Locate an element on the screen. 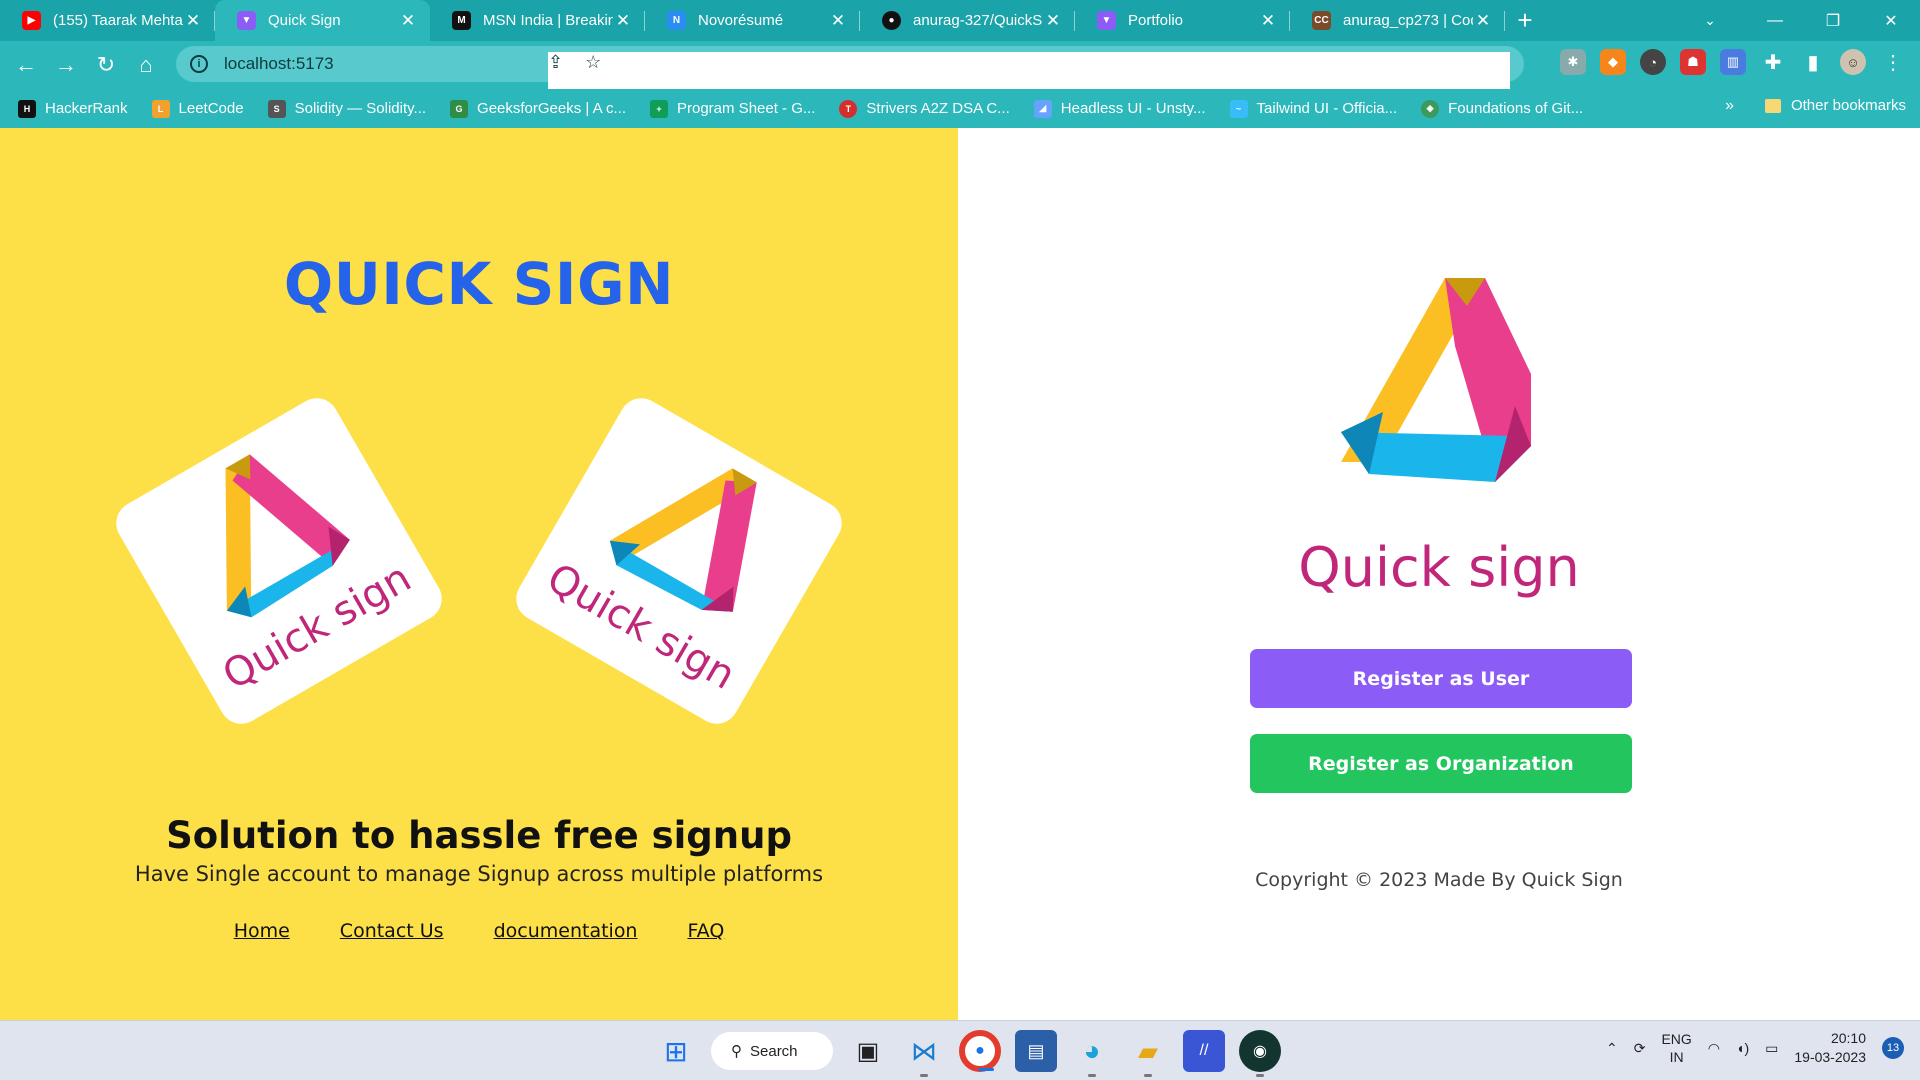  clock-date: 19-03-2023 is located at coordinates (1830, 1057).